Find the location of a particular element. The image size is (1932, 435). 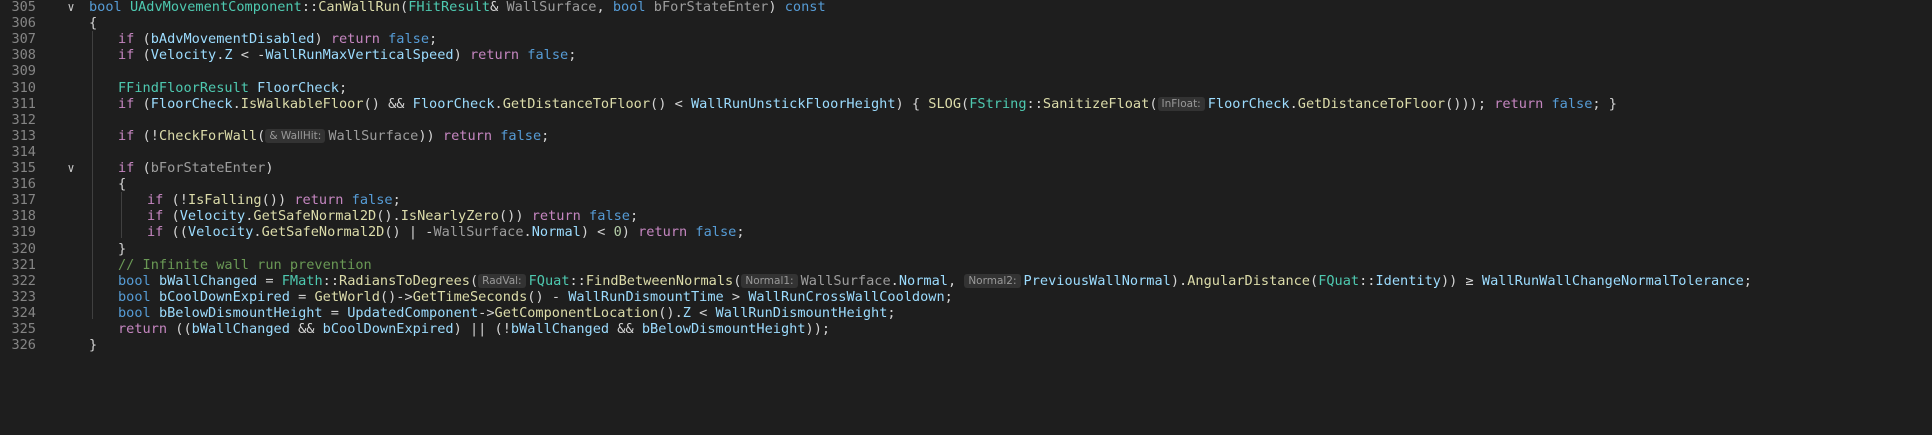

inlay-hint: Normal2: is located at coordinates (992, 280).